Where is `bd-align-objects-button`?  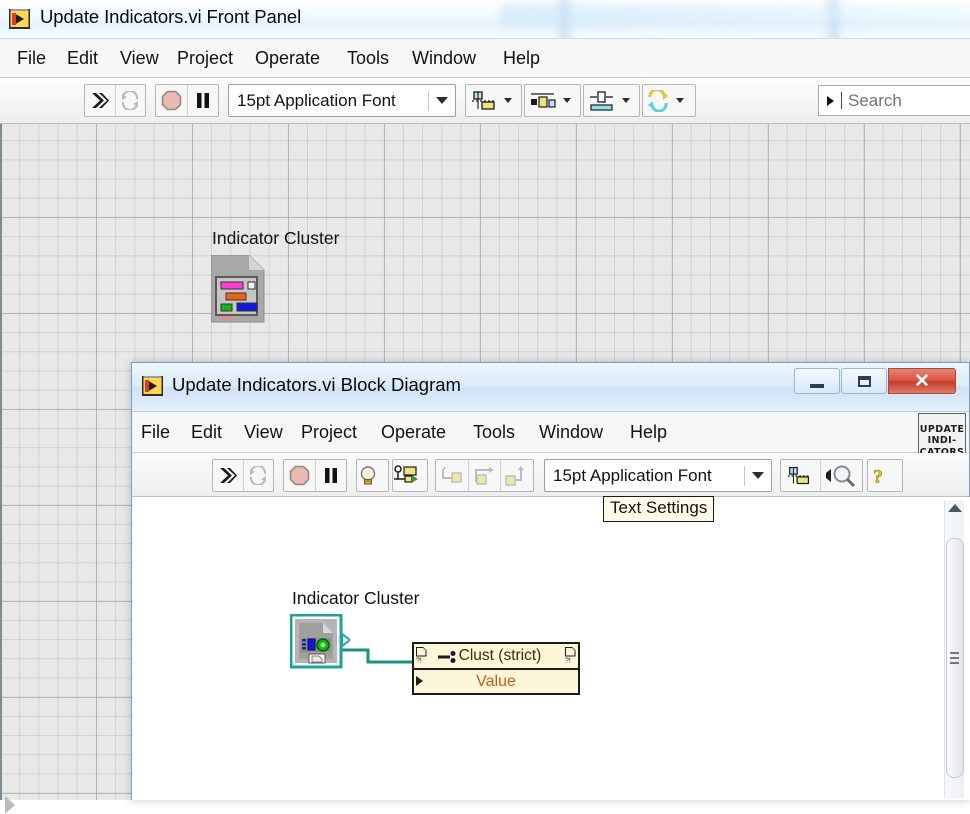
bd-align-objects-button is located at coordinates (801, 475).